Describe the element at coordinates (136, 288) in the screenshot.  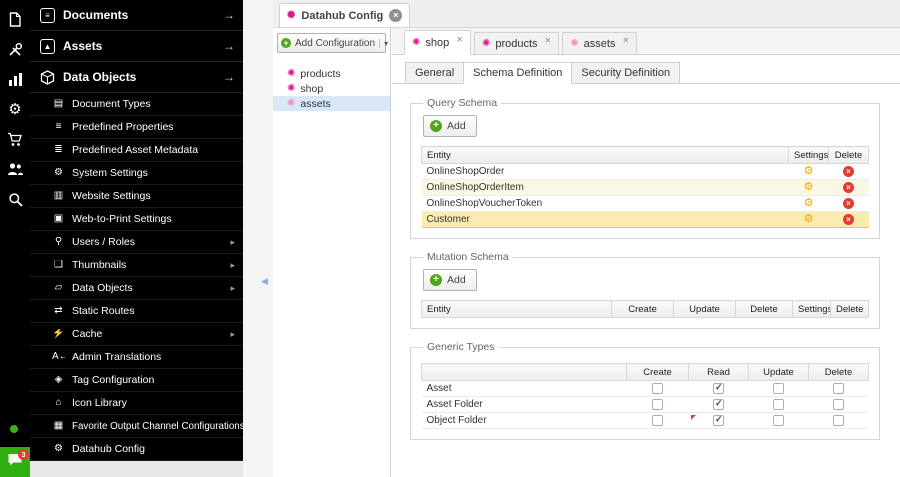
I see `sidebar-item-data-objects: ▱ Data Objects ▸` at that location.